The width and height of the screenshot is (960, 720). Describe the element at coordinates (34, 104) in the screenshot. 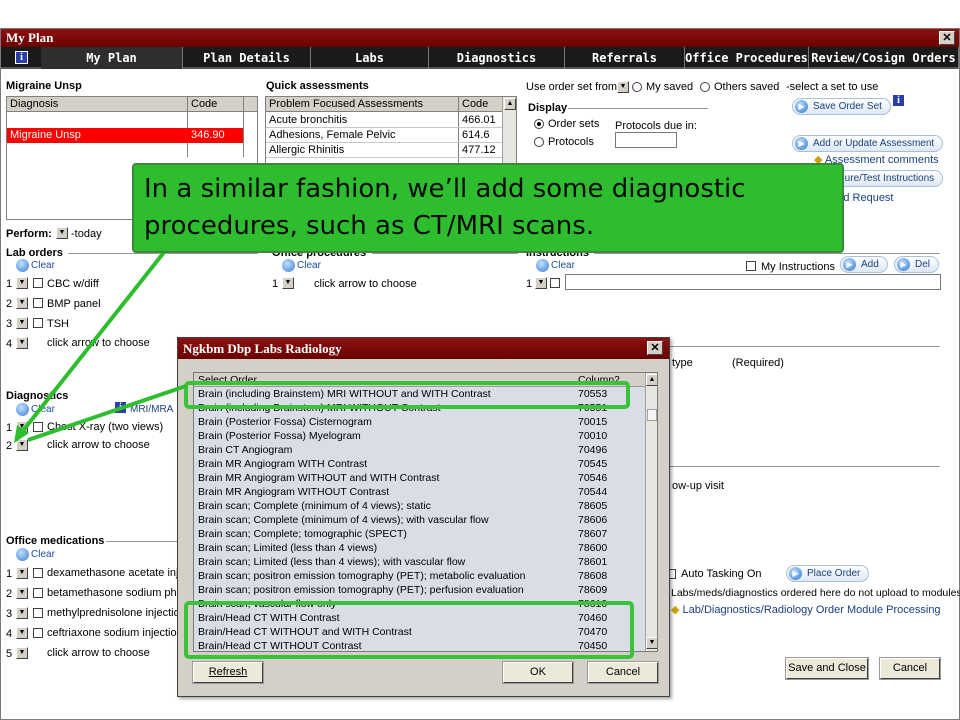

I see `diagnosis-col-header: Diagnosis` at that location.